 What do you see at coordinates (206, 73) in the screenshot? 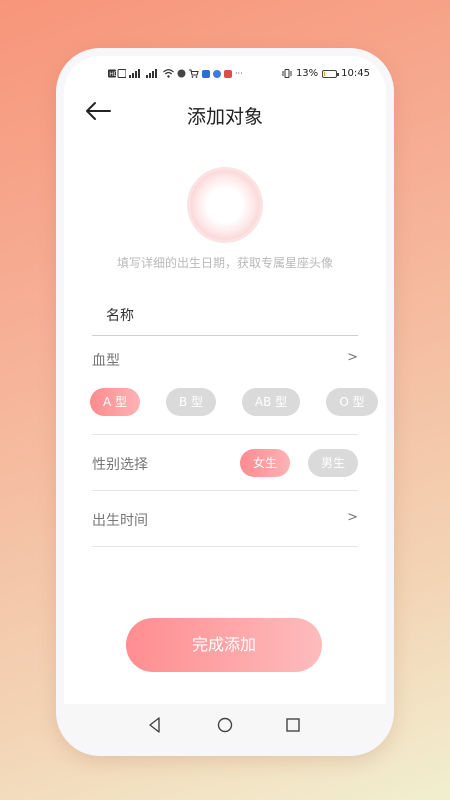
I see `app-blue-icon` at bounding box center [206, 73].